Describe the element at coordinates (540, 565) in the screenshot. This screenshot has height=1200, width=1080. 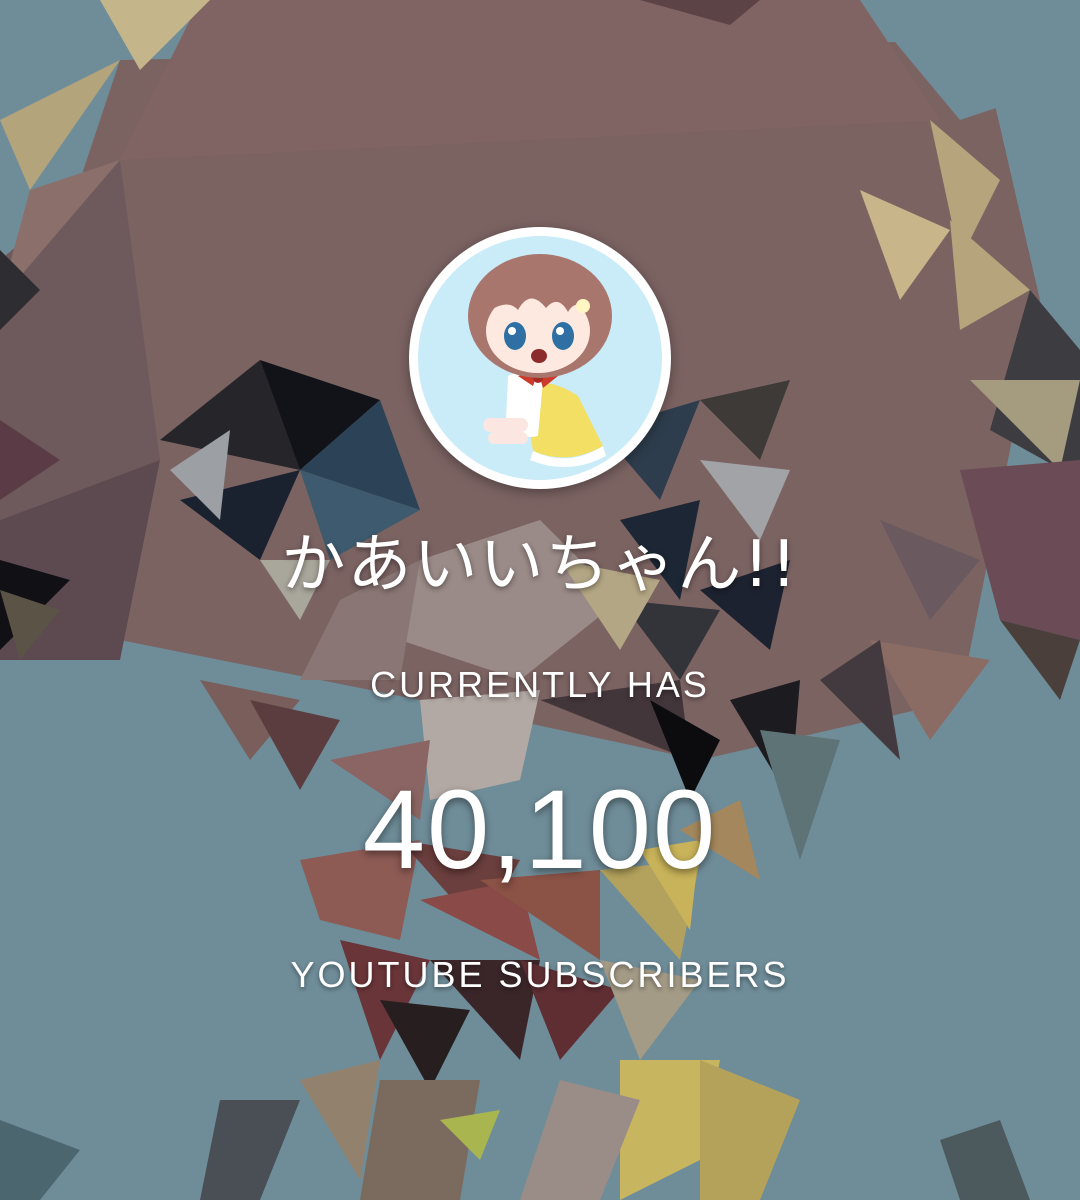
I see `channel-name: かあいいちゃん!!` at that location.